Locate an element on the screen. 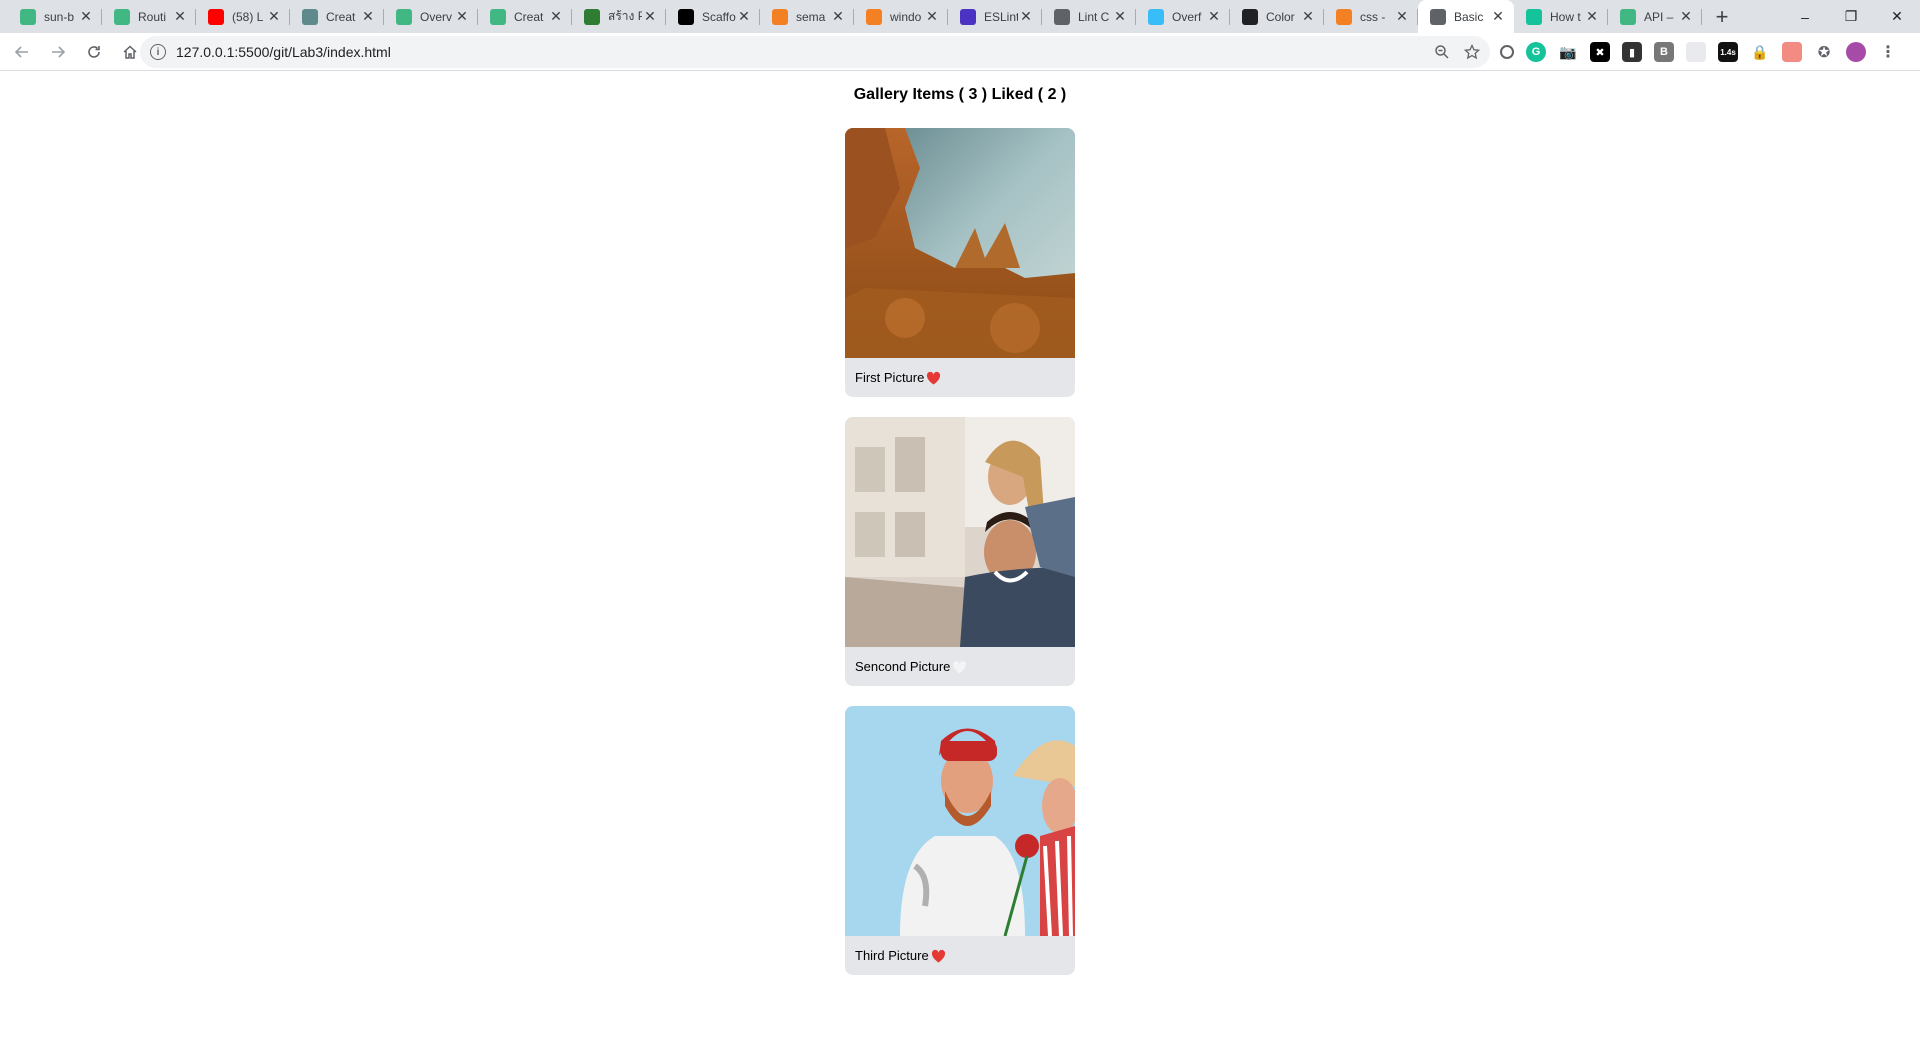 The image size is (1920, 1038). lock-extension-icon: 🔒 is located at coordinates (1760, 52).